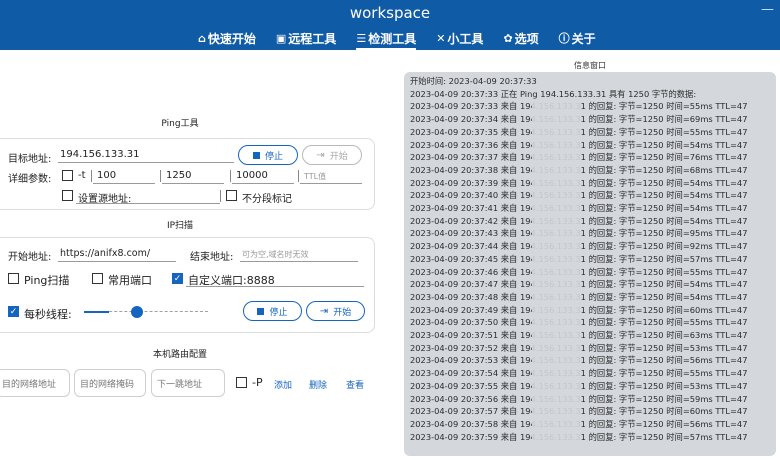  Describe the element at coordinates (767, 9) in the screenshot. I see `window-minimize-icon: —` at that location.